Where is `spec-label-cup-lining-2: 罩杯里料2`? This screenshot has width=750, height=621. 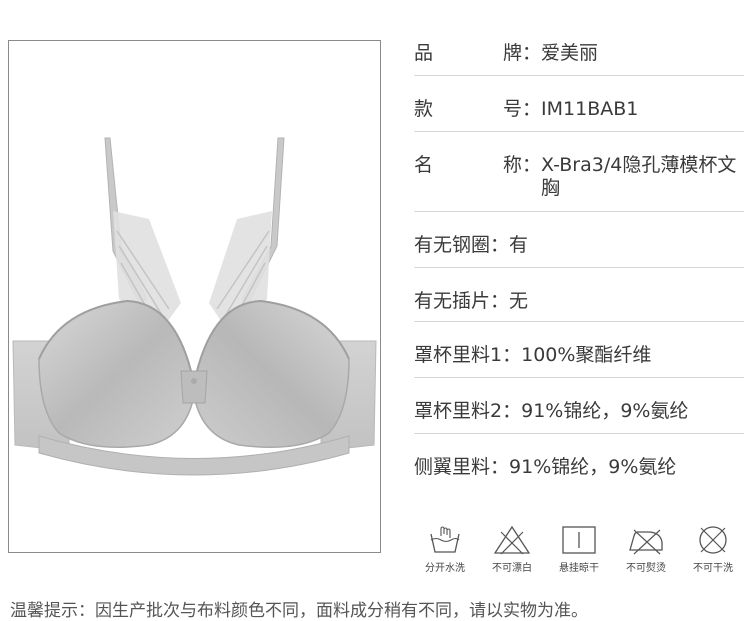 spec-label-cup-lining-2: 罩杯里料2 is located at coordinates (458, 411).